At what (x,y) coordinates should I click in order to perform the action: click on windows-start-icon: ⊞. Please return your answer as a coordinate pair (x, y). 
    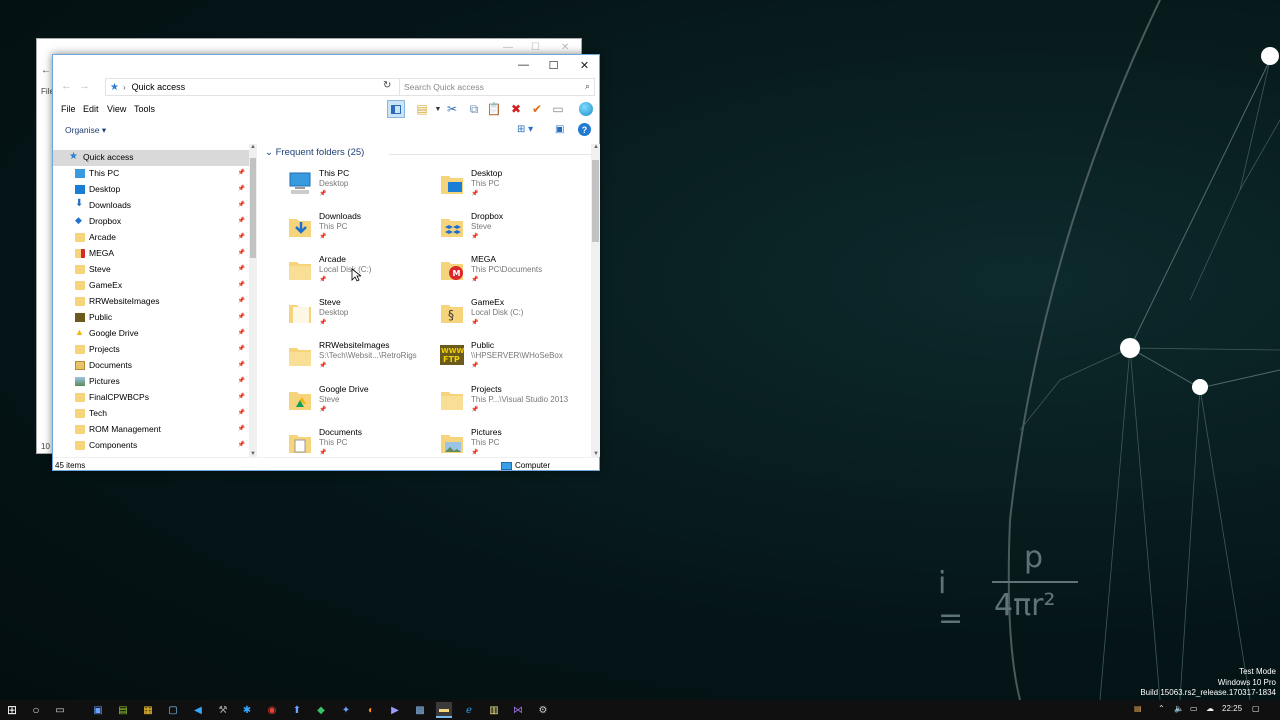
    Looking at the image, I should click on (12, 710).